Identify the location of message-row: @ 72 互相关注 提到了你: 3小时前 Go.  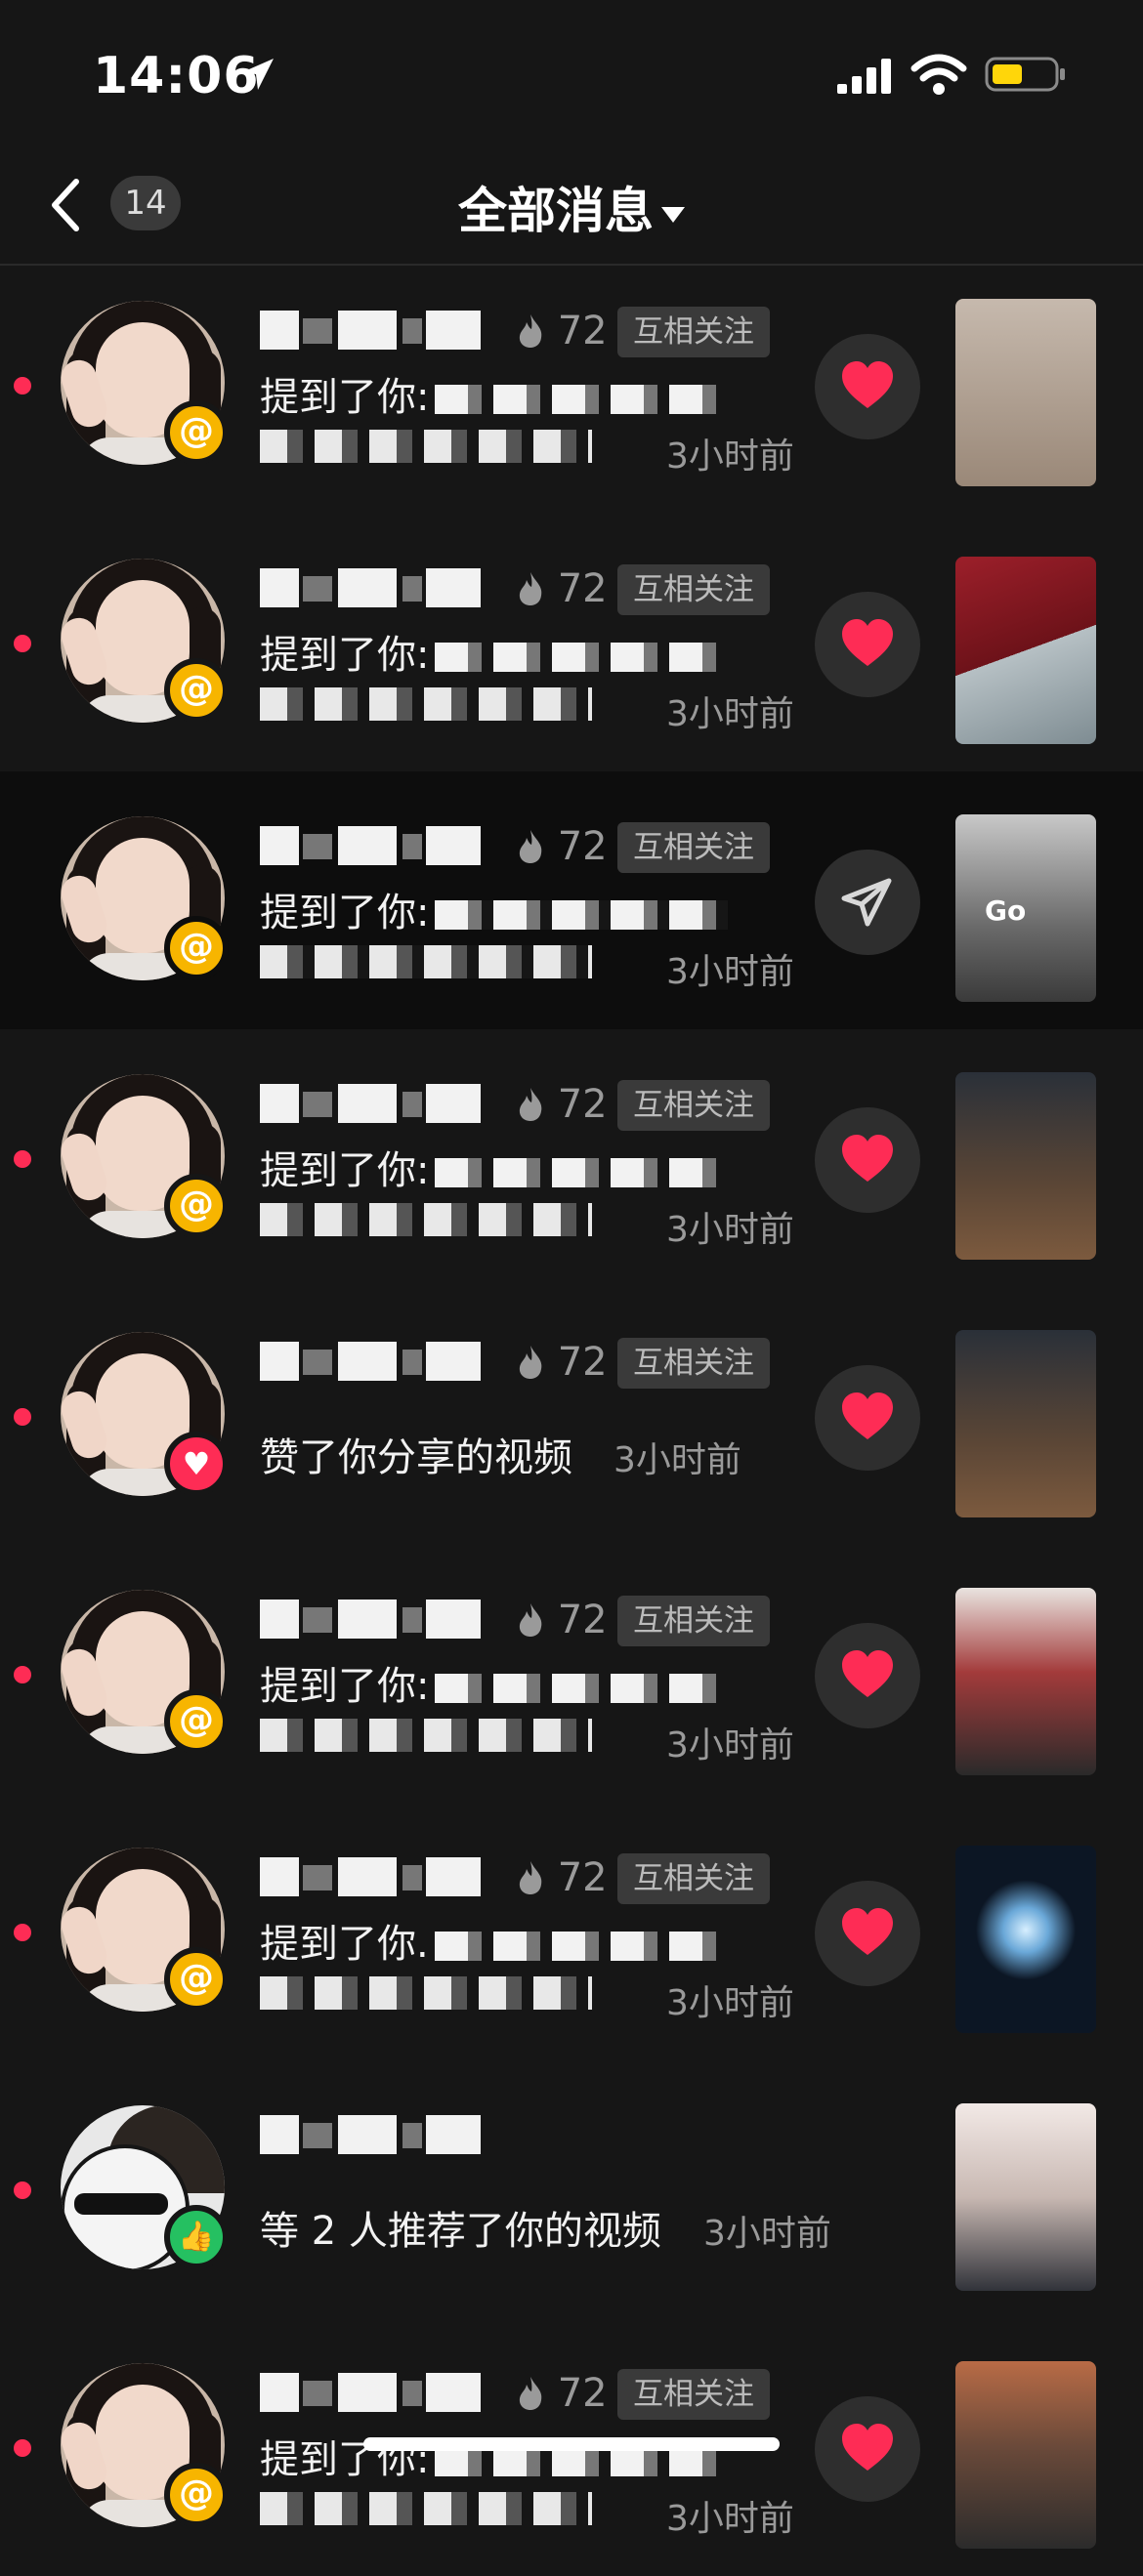
(571, 900).